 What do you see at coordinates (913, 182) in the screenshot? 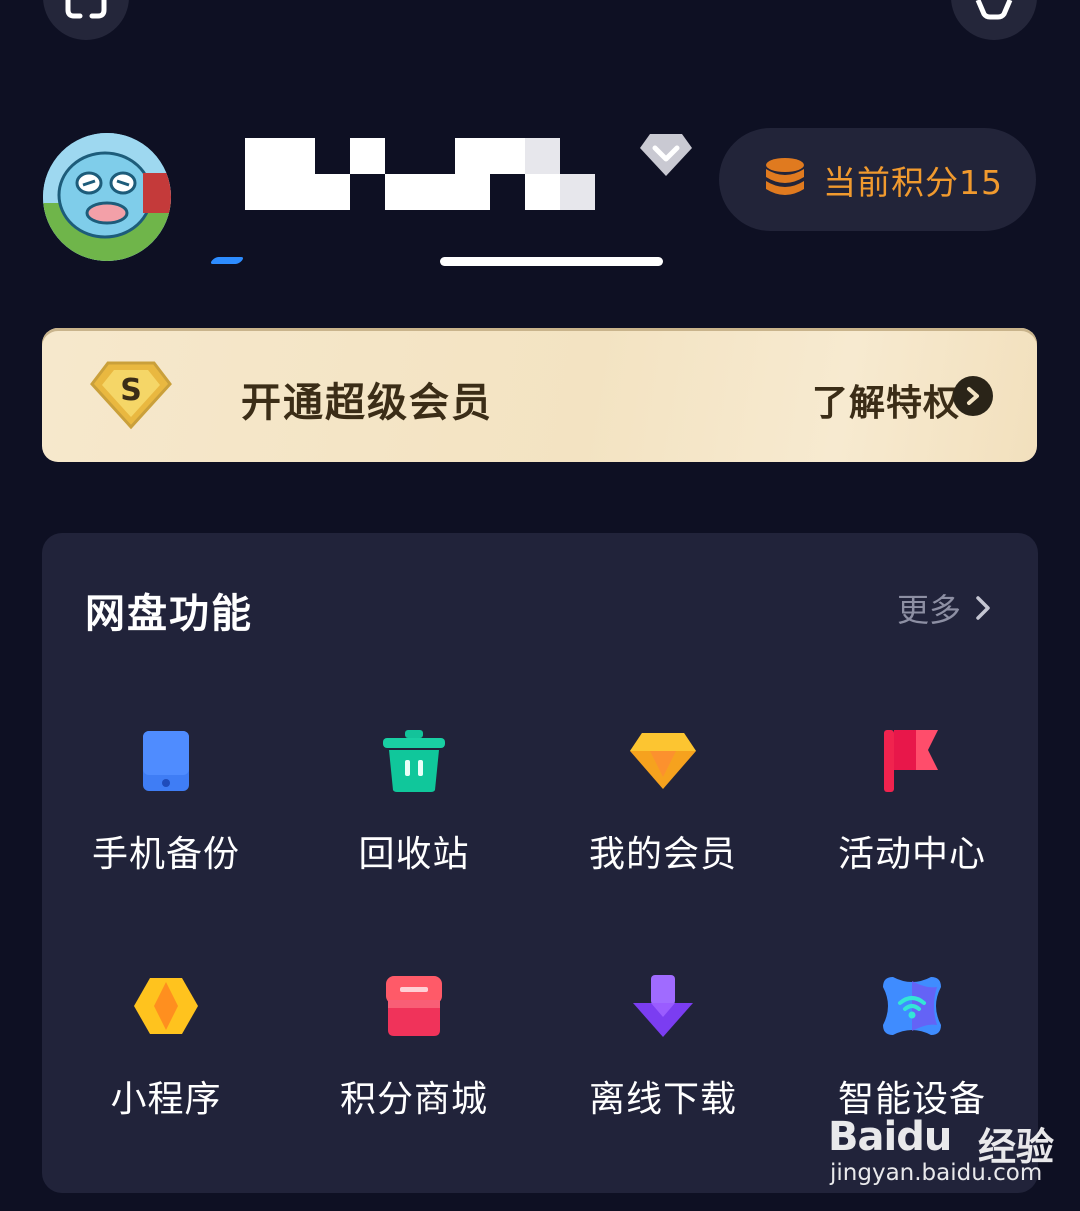
I see `points-label: 当前积分15` at bounding box center [913, 182].